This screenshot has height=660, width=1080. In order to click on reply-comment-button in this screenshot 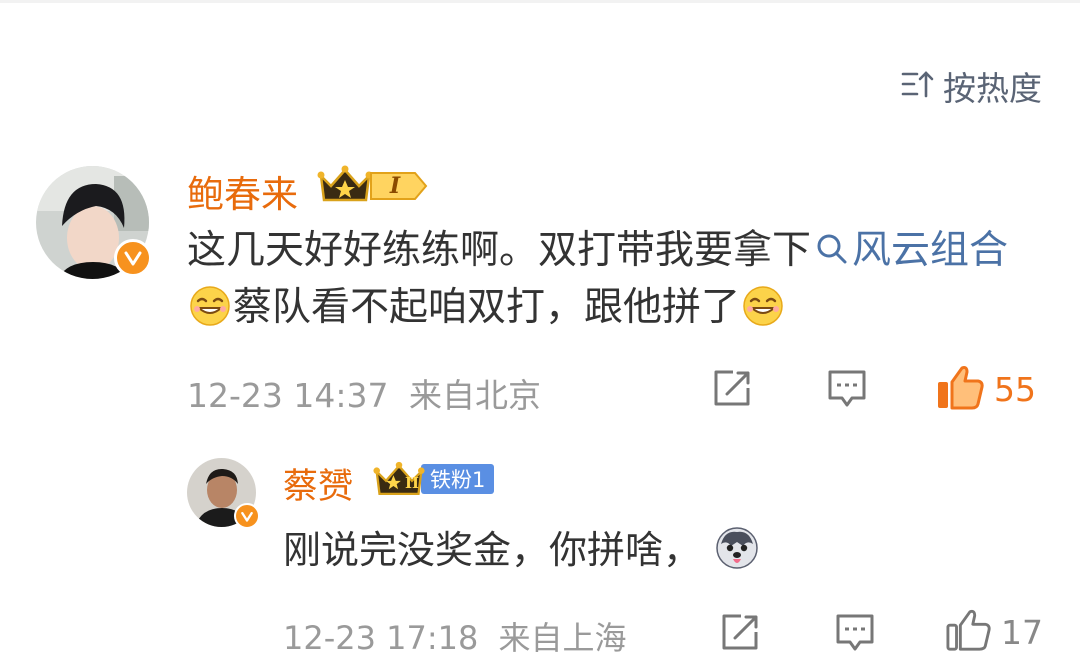, I will do `click(855, 635)`.